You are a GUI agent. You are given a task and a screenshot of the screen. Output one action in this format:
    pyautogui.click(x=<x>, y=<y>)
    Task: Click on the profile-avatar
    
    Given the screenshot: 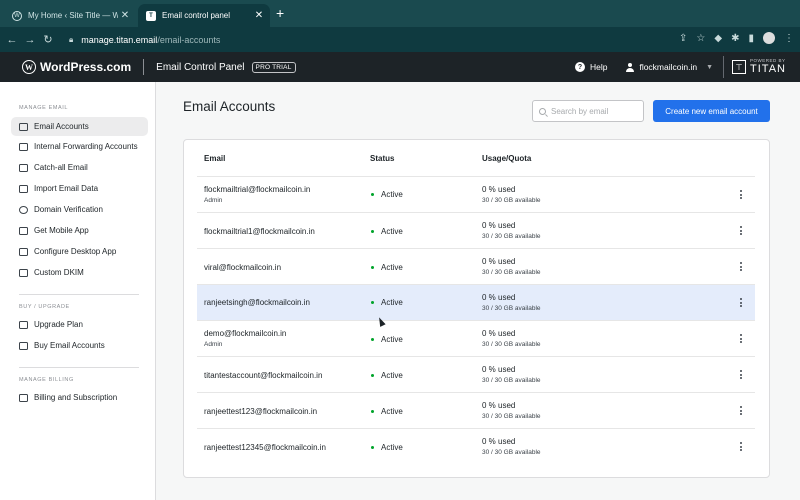 What is the action you would take?
    pyautogui.click(x=769, y=38)
    